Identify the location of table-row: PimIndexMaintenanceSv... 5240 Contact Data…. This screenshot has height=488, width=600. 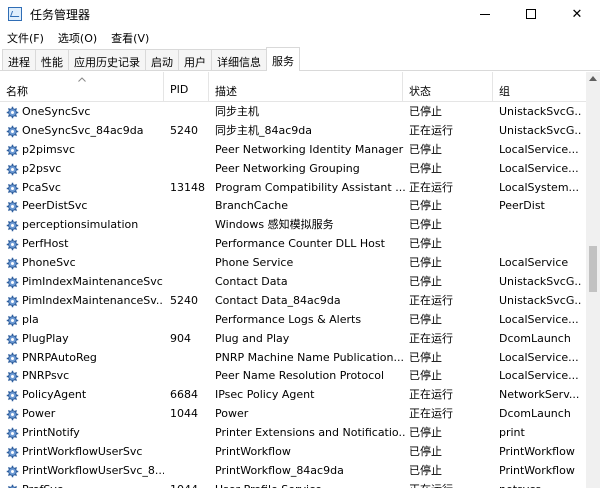
(293, 300).